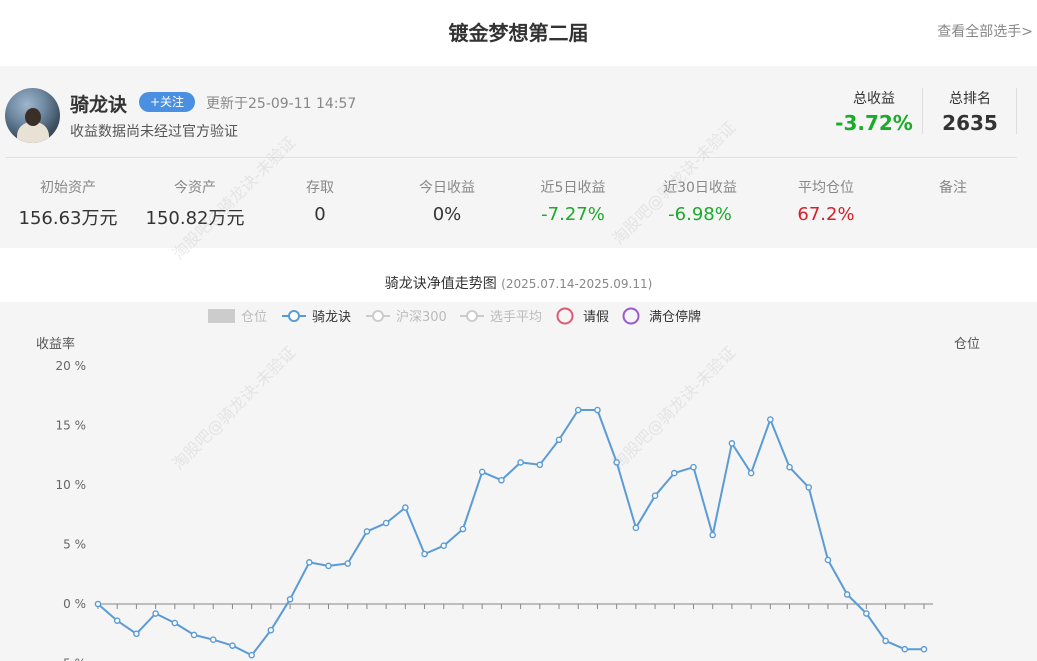 The height and width of the screenshot is (661, 1037). Describe the element at coordinates (516, 317) in the screenshot. I see `legend-label: 选手平均` at that location.